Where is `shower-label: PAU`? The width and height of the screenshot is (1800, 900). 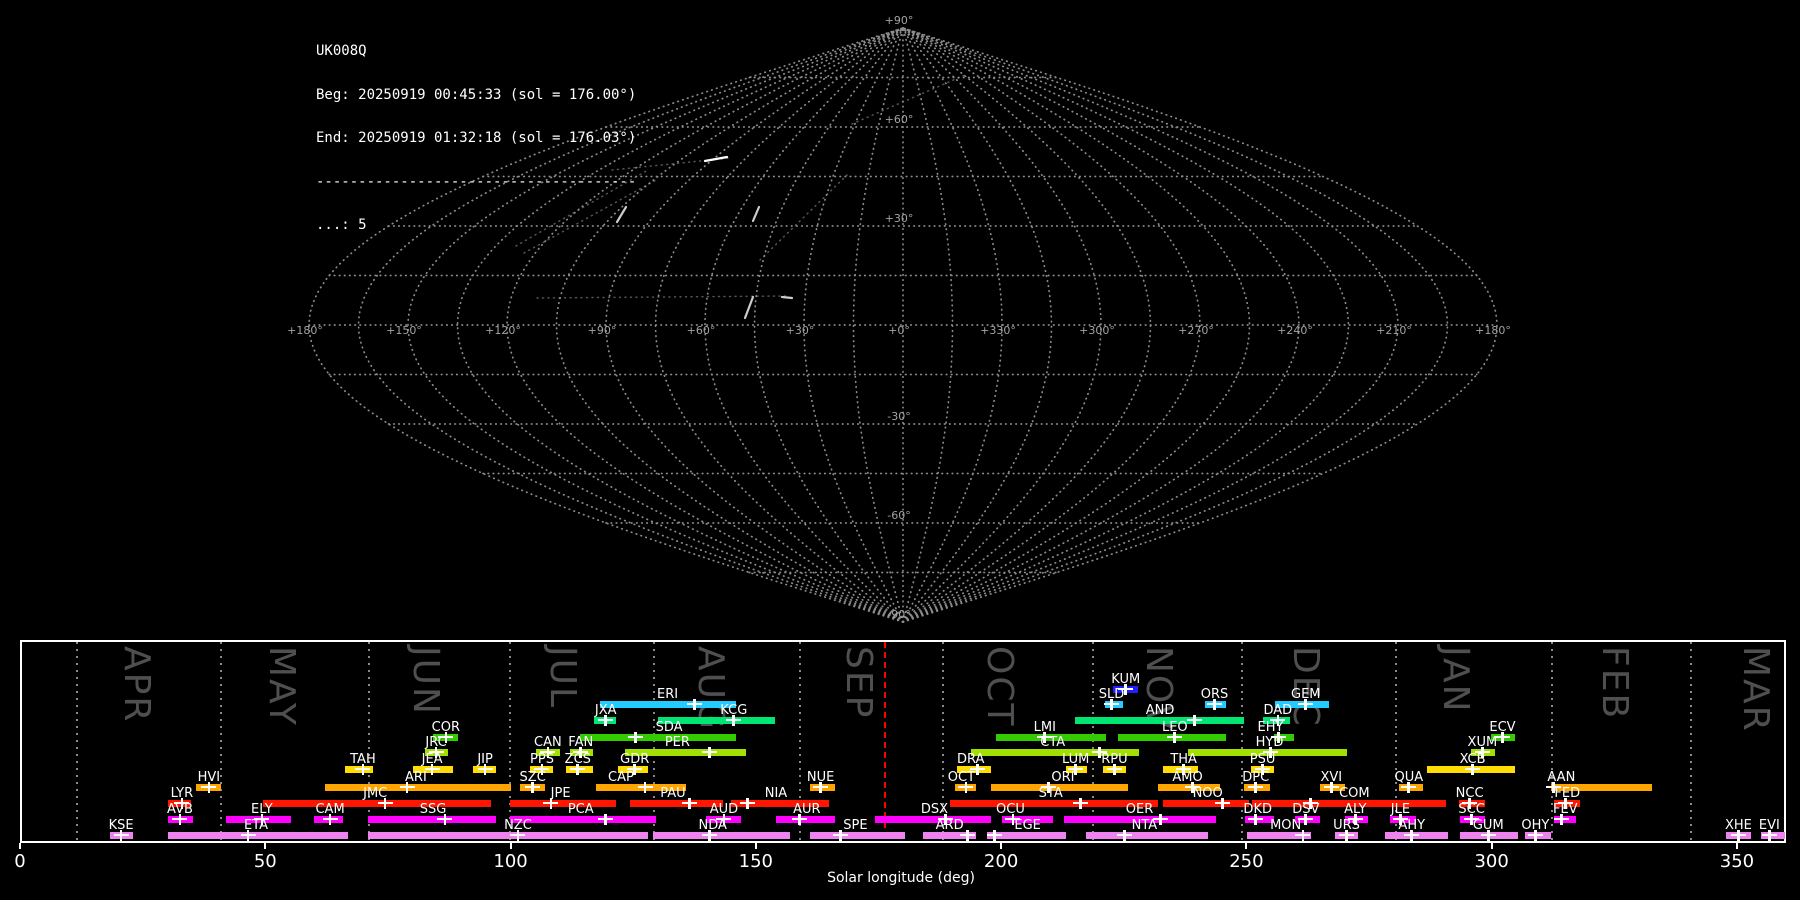 shower-label: PAU is located at coordinates (673, 793).